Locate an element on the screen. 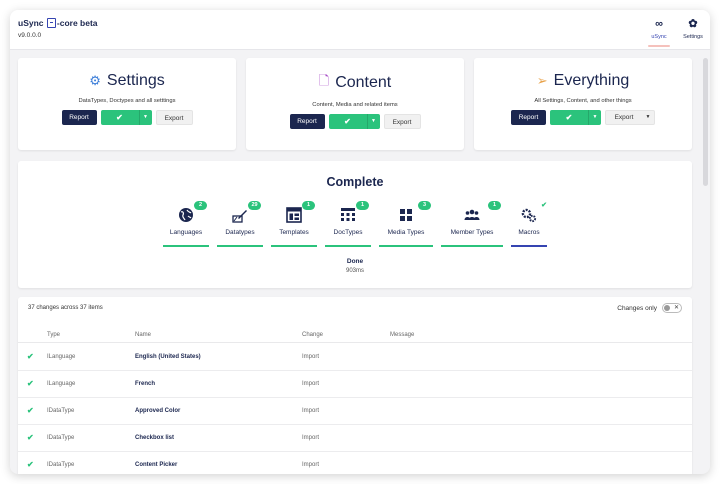 The width and height of the screenshot is (720, 484). globe-icon is located at coordinates (186, 215).